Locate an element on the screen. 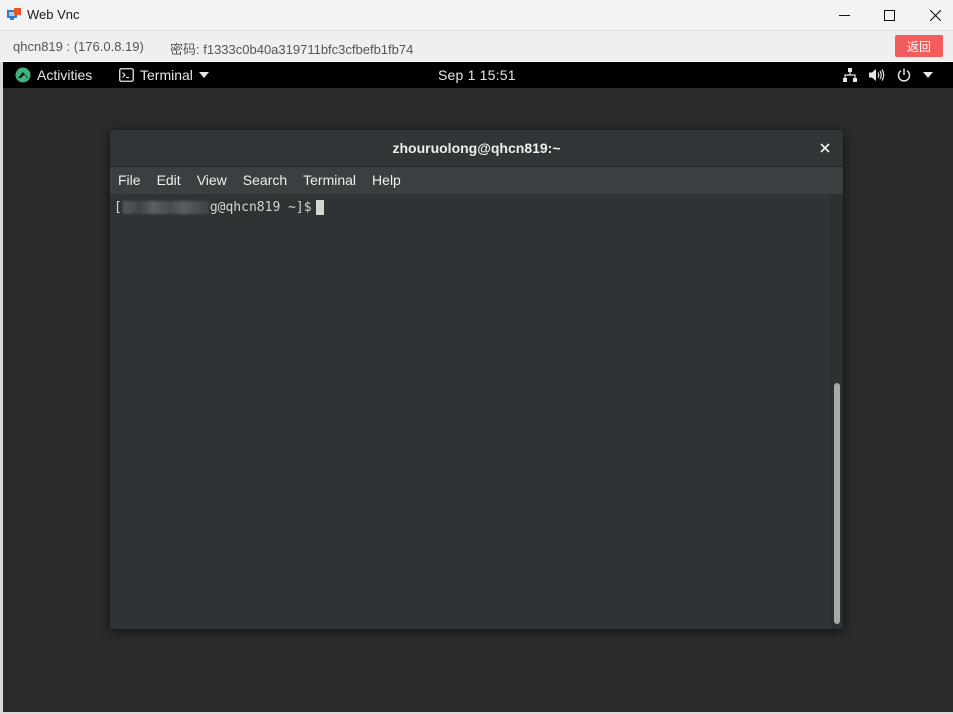  terminal-close-button is located at coordinates (825, 148).